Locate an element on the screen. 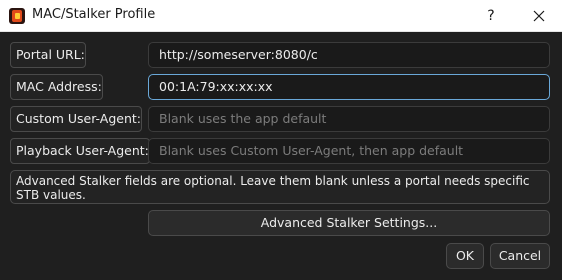  window-title: MAC/Stalker Profile is located at coordinates (94, 14).